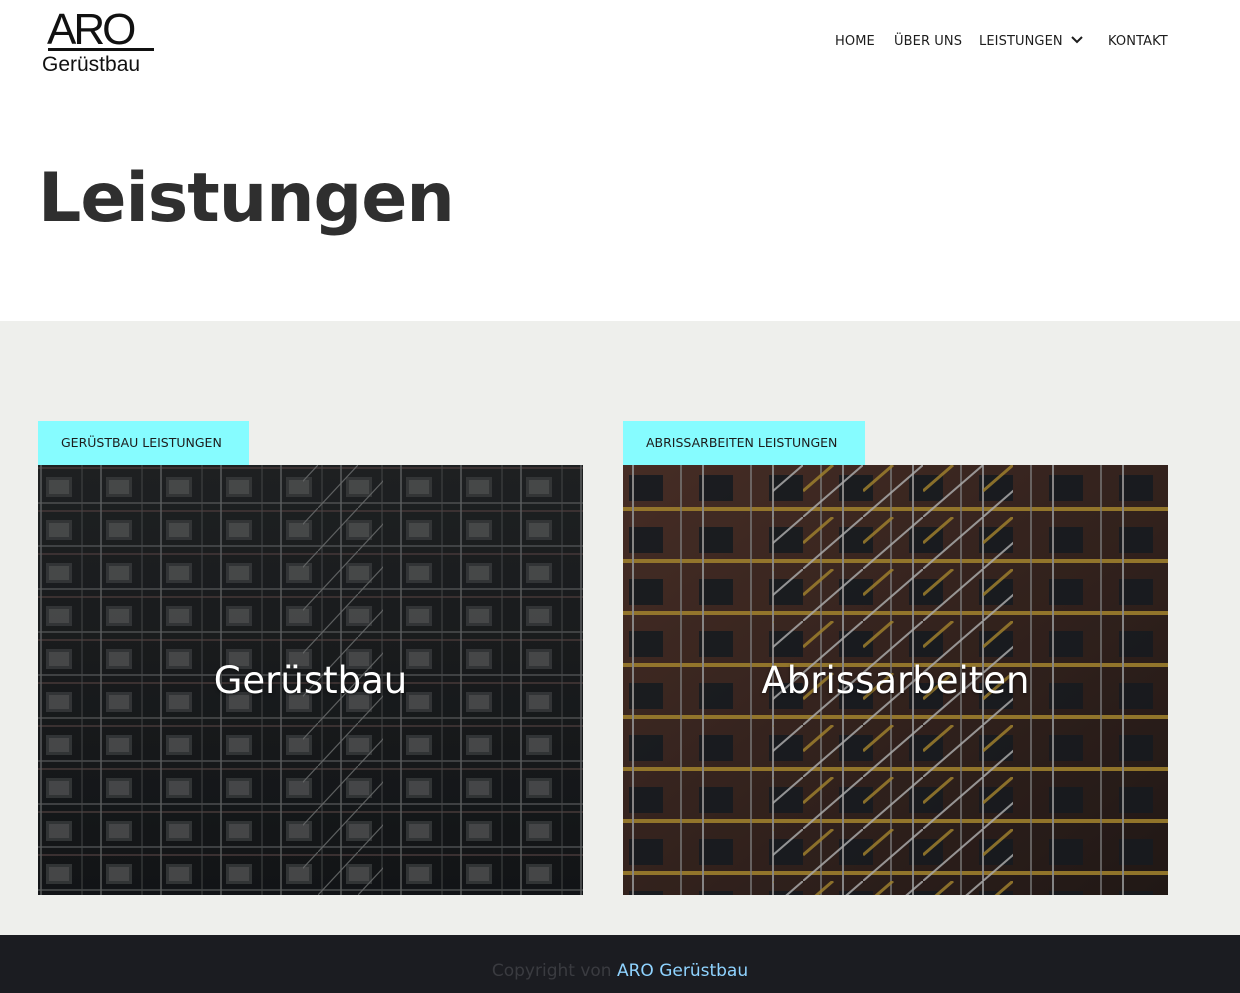  What do you see at coordinates (91, 64) in the screenshot?
I see `logo-sub-text: Gerüstbau` at bounding box center [91, 64].